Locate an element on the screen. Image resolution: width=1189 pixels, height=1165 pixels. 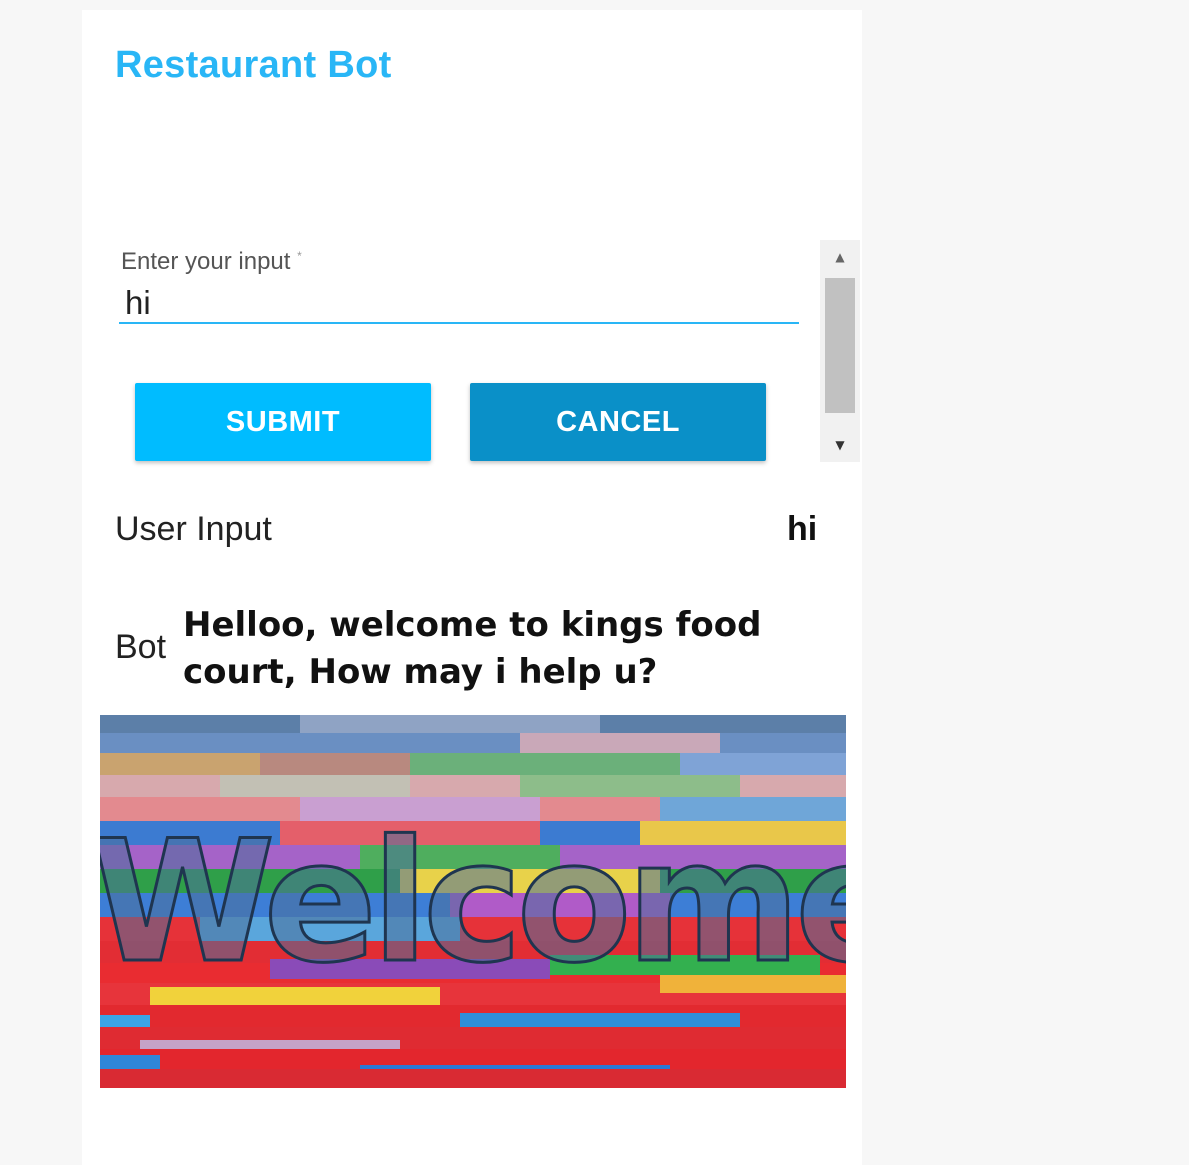
input-label: Enter your input * is located at coordinates (211, 262).